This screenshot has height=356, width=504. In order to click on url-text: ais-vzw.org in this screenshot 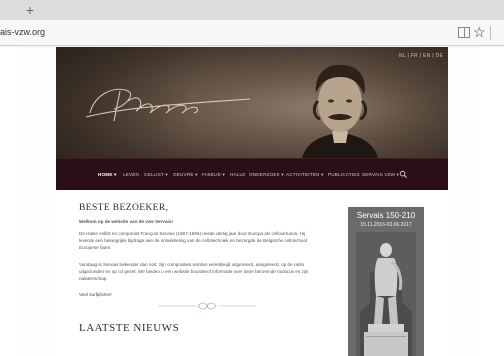, I will do `click(22, 32)`.